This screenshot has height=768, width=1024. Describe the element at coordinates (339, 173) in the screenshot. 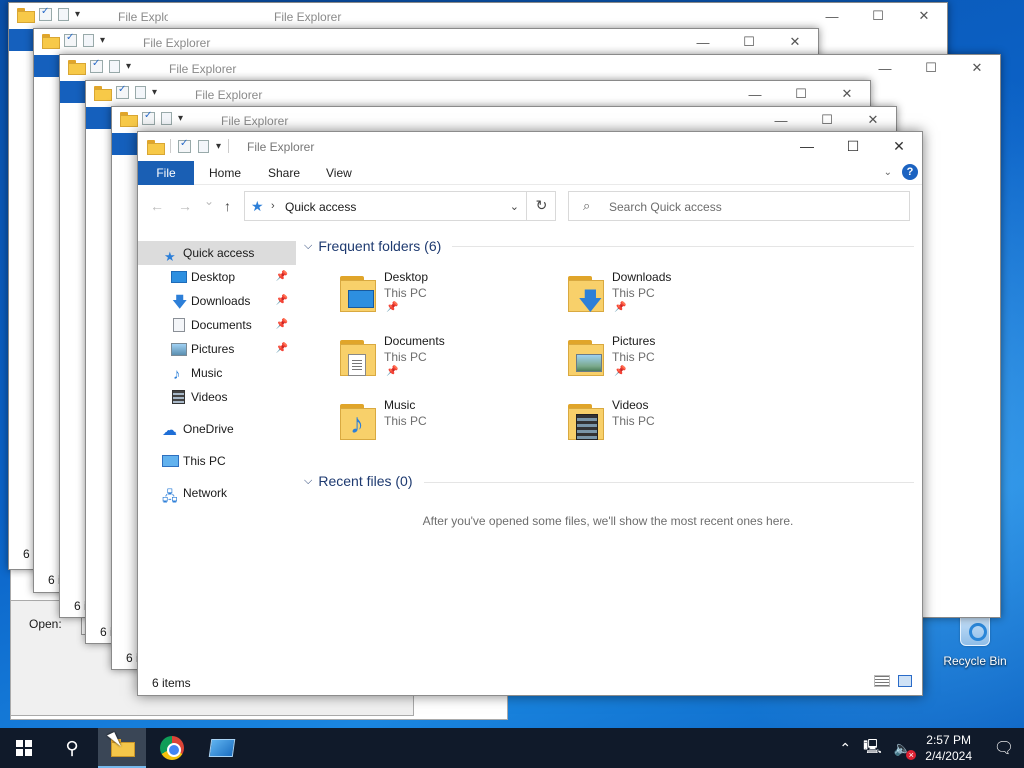

I see `tab-view: View` at that location.